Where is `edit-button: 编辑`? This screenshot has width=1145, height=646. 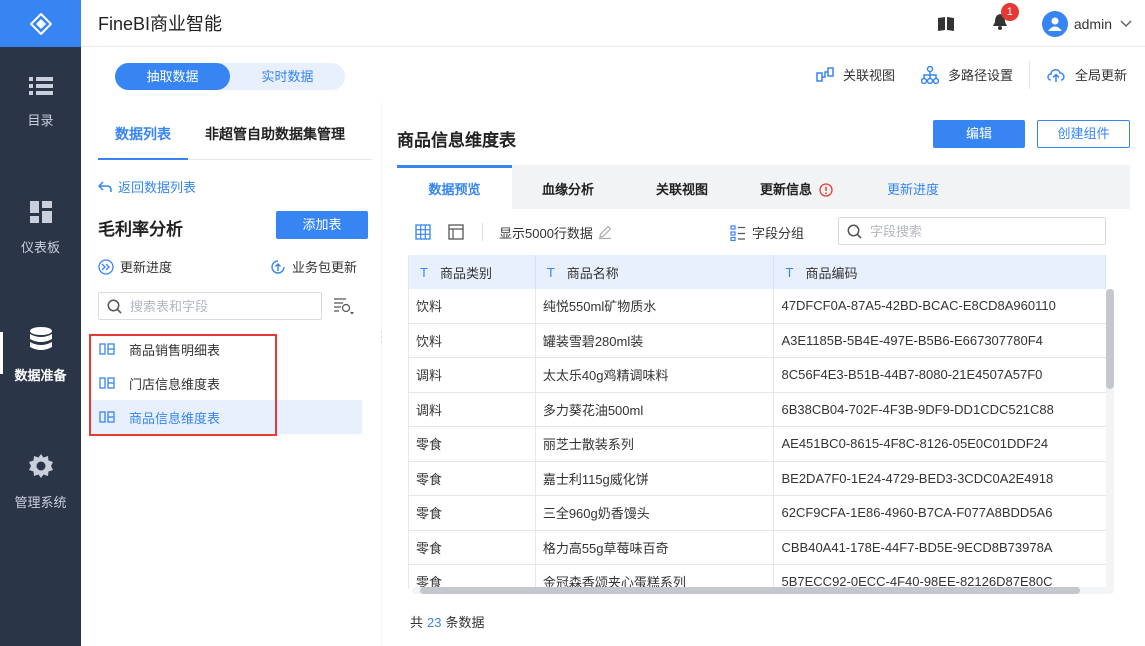
edit-button: 编辑 is located at coordinates (979, 134).